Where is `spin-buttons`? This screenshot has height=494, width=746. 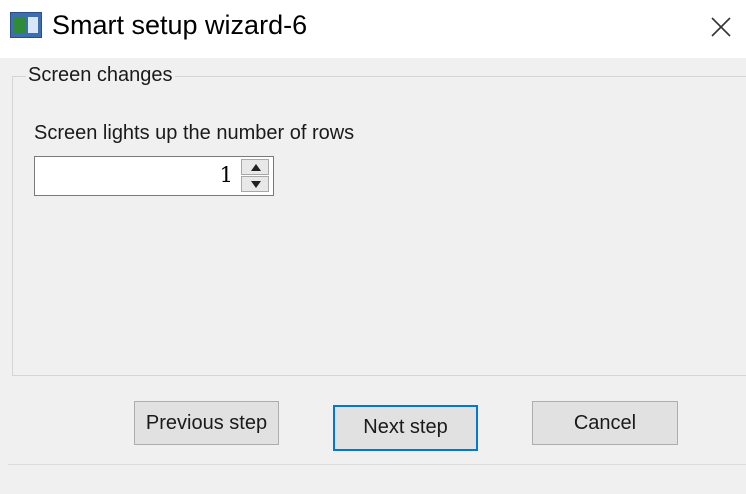
spin-buttons is located at coordinates (256, 176).